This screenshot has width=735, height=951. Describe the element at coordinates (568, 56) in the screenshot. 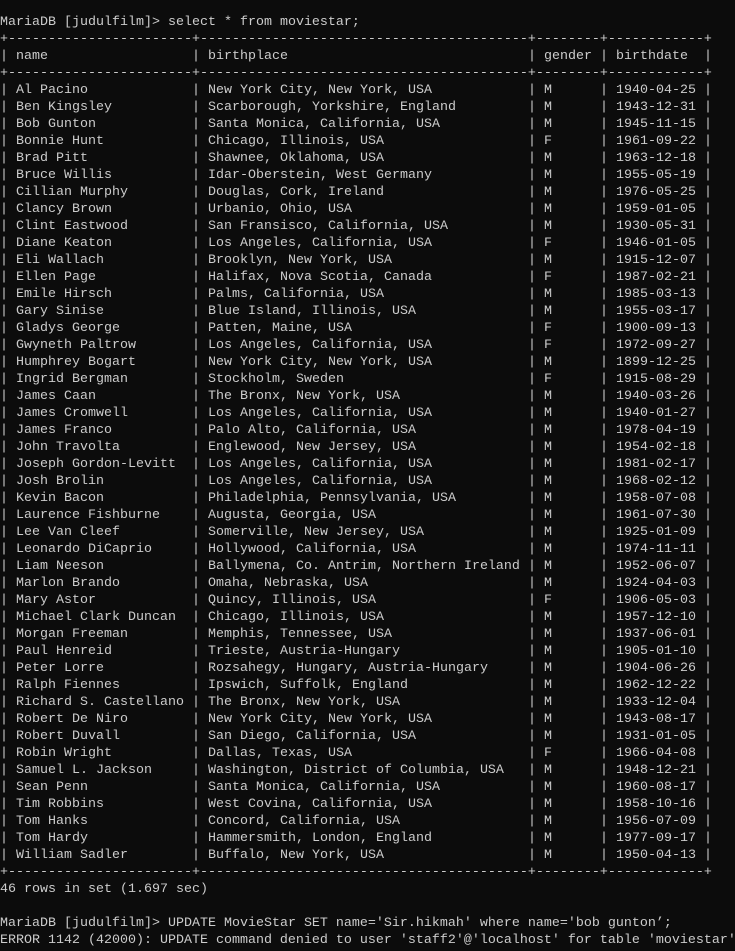

I see `column-header: gender` at that location.